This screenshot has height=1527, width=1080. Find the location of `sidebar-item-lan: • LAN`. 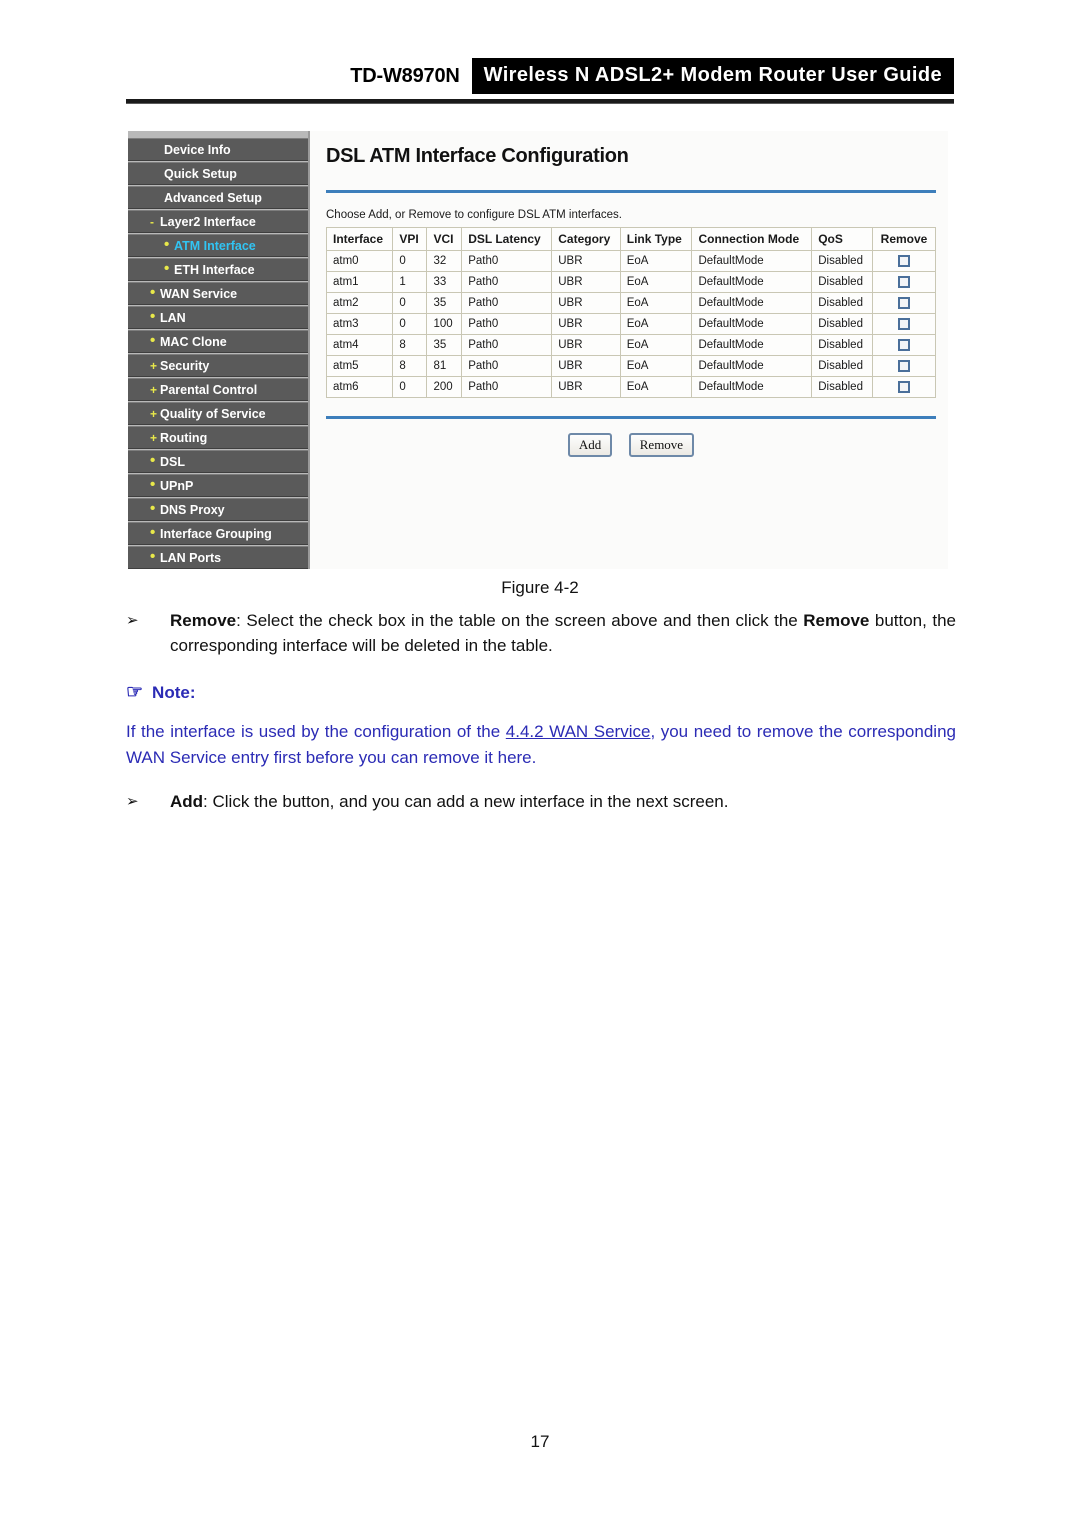

sidebar-item-lan: • LAN is located at coordinates (218, 317).